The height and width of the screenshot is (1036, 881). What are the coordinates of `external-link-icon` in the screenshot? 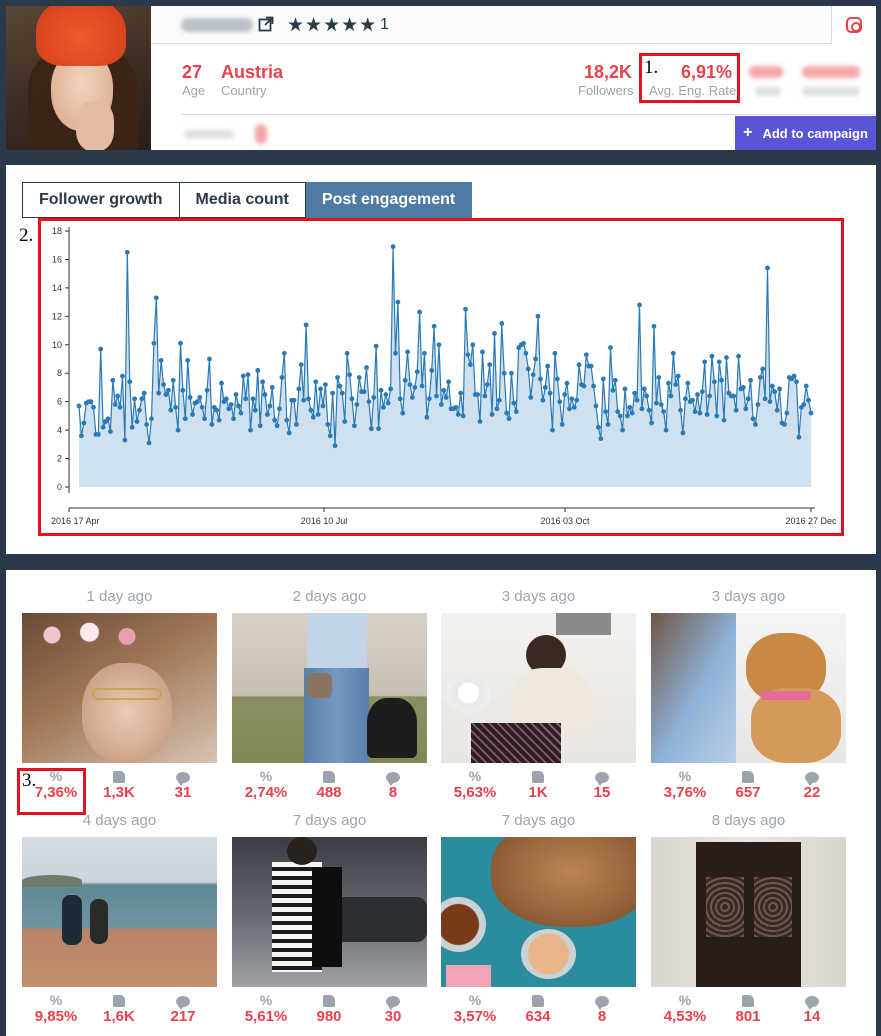 It's located at (266, 24).